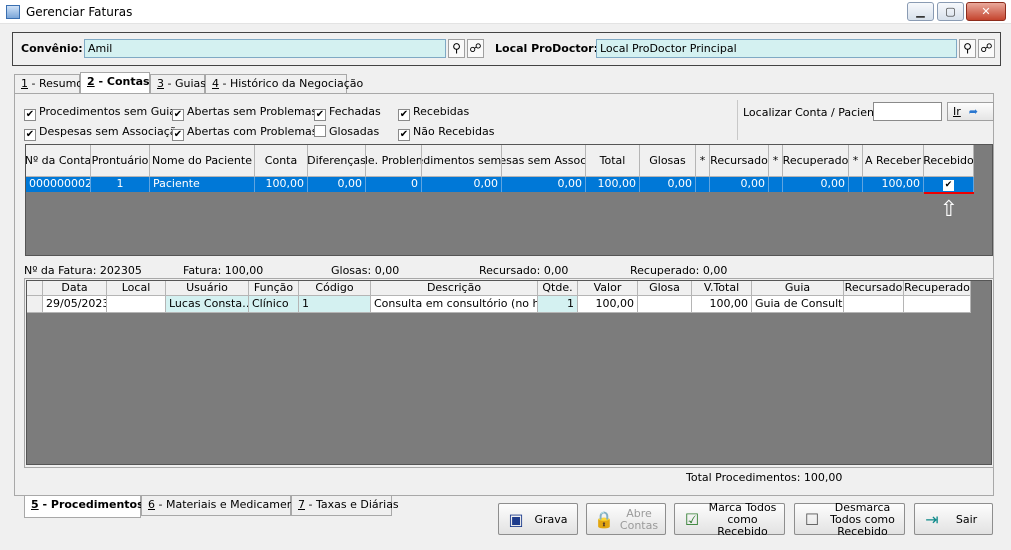 The image size is (1011, 550). What do you see at coordinates (626, 519) in the screenshot?
I see `abre-contas-button: 🔒 Abre Contas` at bounding box center [626, 519].